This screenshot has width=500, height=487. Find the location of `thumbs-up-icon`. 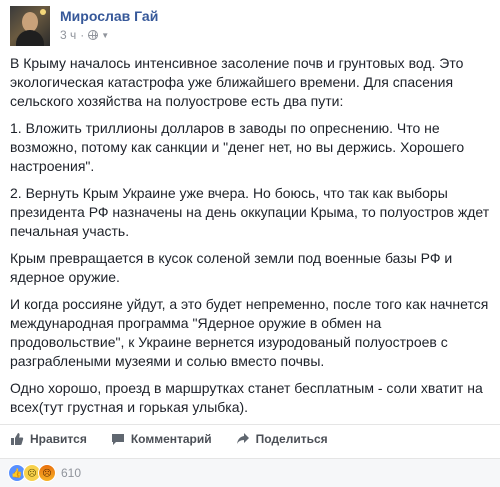

thumbs-up-icon is located at coordinates (17, 439).